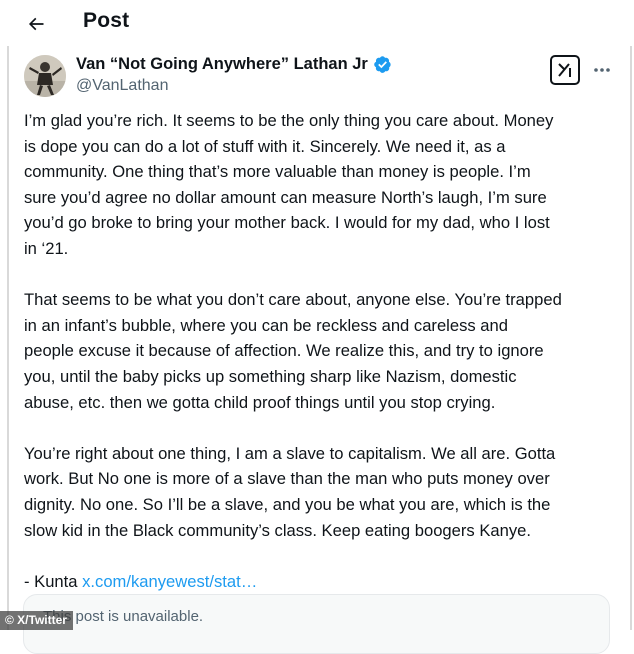 The height and width of the screenshot is (654, 634). I want to click on author-name-text: Van “Not Going Anywhere” Lathan Jr, so click(222, 64).